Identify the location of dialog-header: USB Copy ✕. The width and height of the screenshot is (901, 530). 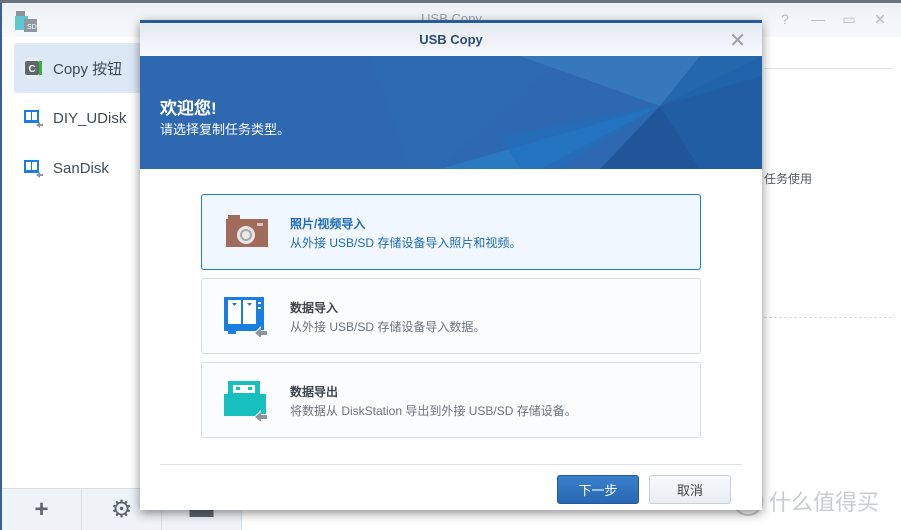
(451, 39).